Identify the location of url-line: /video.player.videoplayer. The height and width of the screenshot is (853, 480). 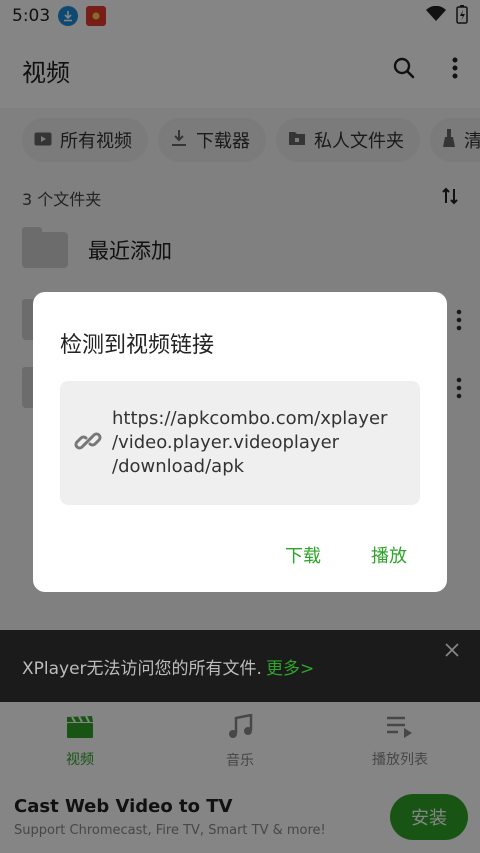
(226, 442).